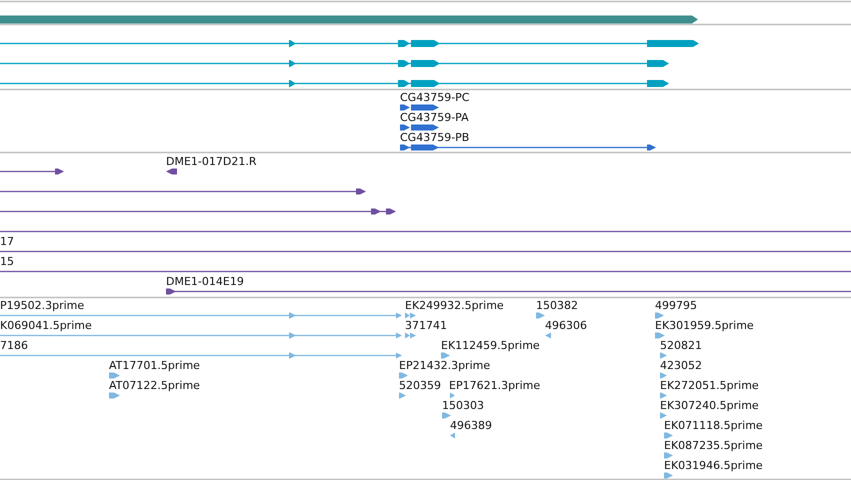  What do you see at coordinates (494, 385) in the screenshot?
I see `feature-label: EP17621.3prime` at bounding box center [494, 385].